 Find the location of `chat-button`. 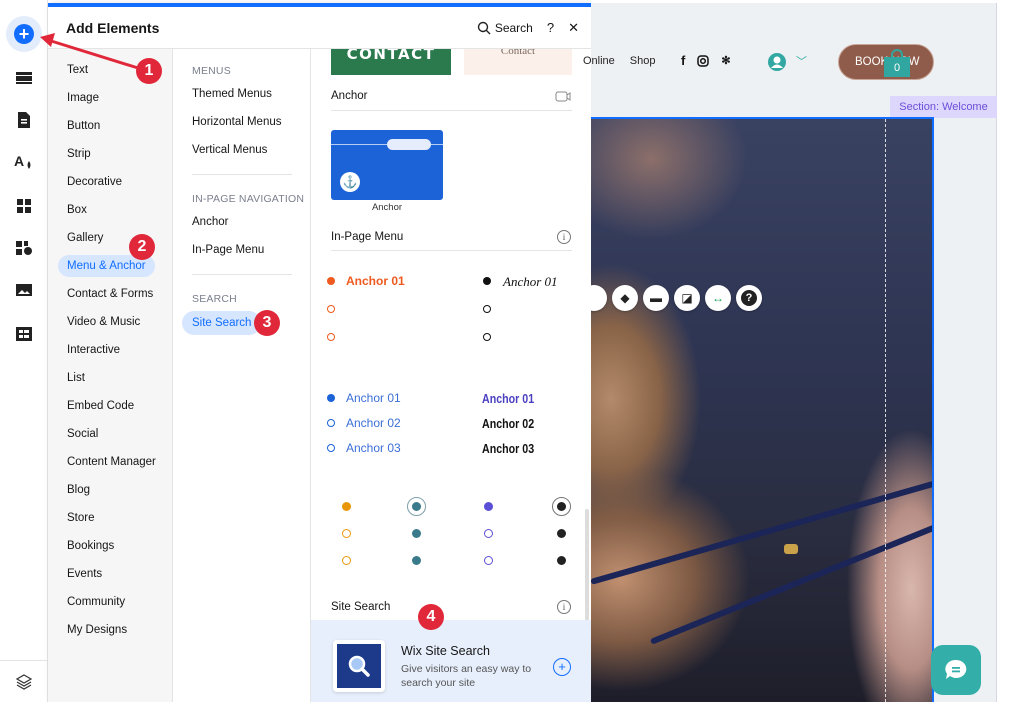

chat-button is located at coordinates (956, 670).